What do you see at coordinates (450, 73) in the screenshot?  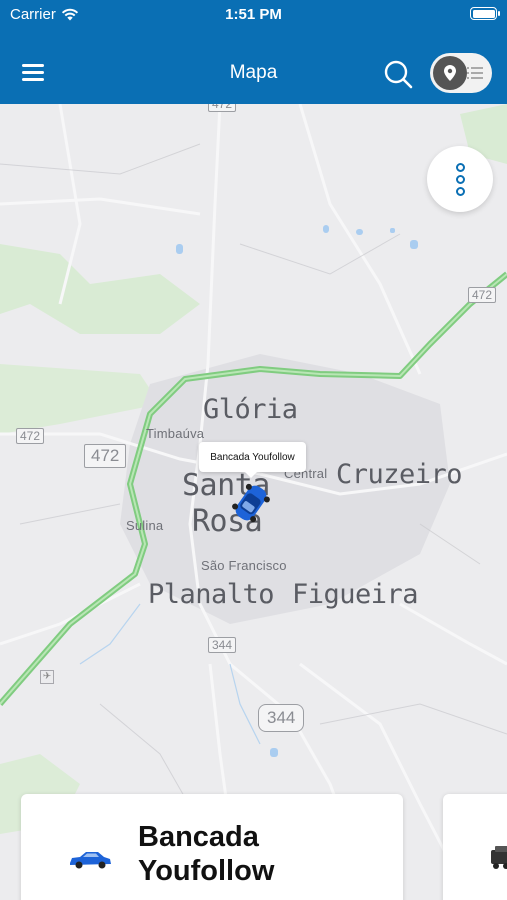 I see `map-pin-icon` at bounding box center [450, 73].